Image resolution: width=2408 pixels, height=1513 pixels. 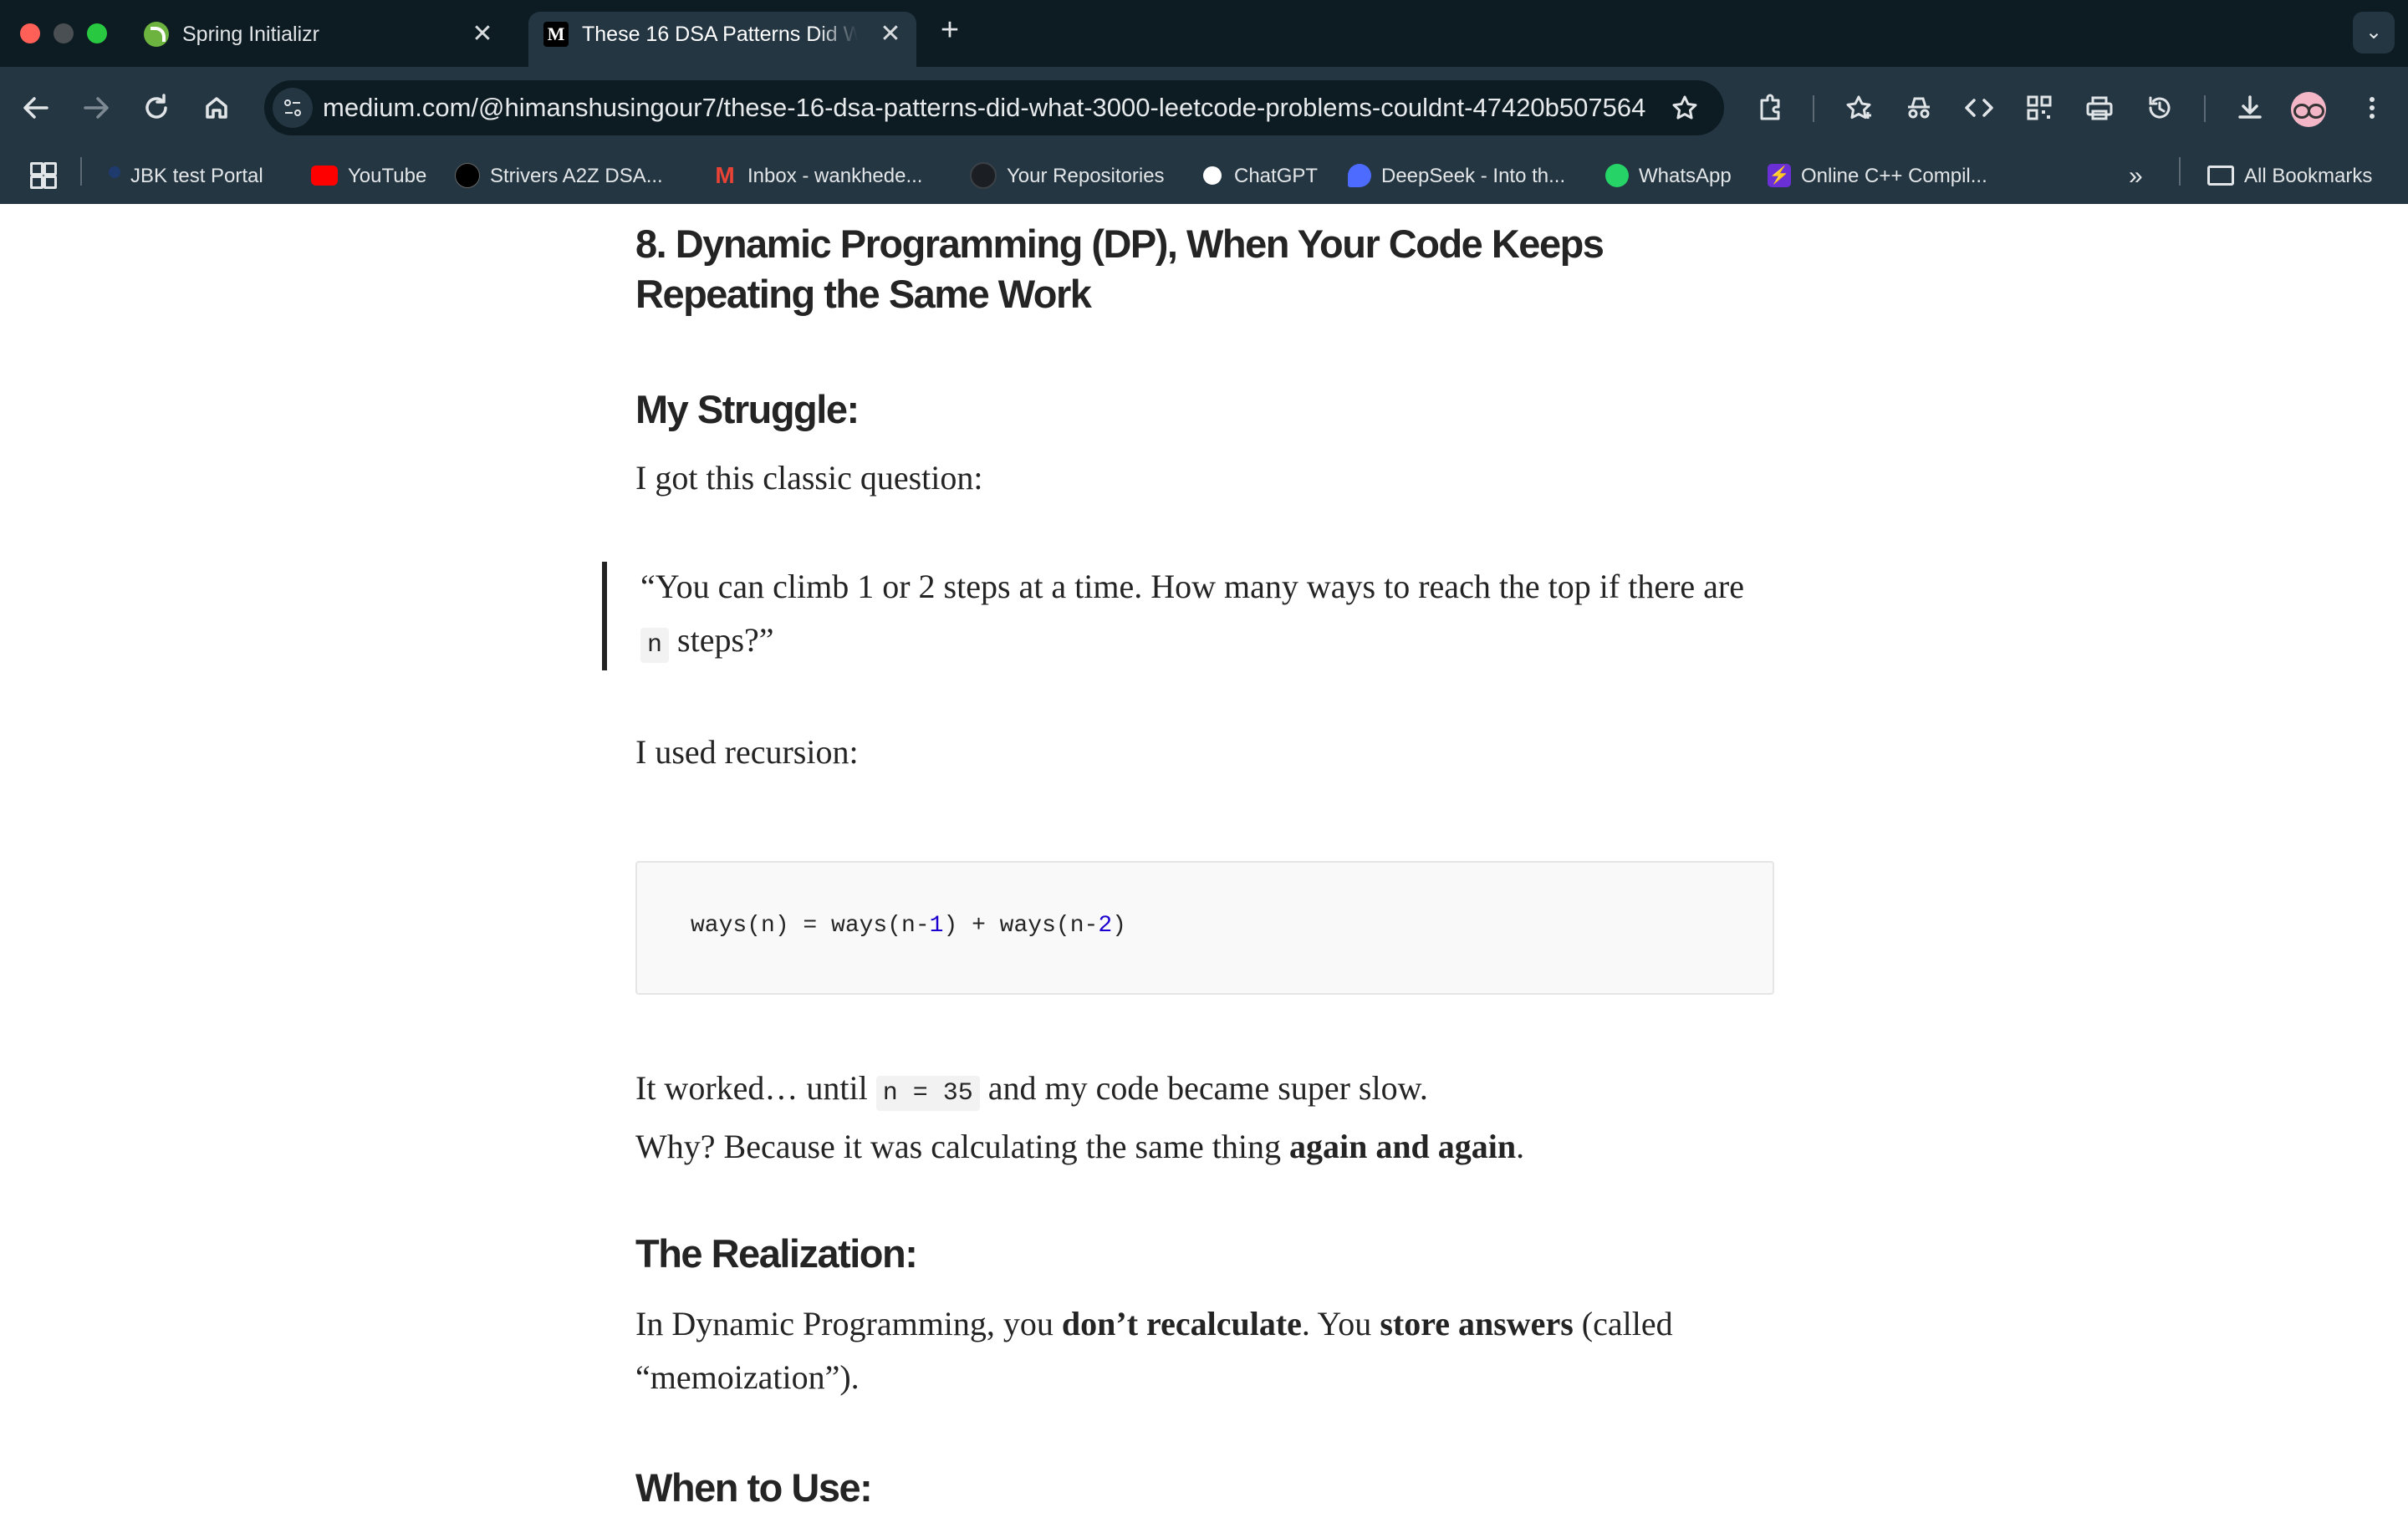 I want to click on print-icon, so click(x=2100, y=108).